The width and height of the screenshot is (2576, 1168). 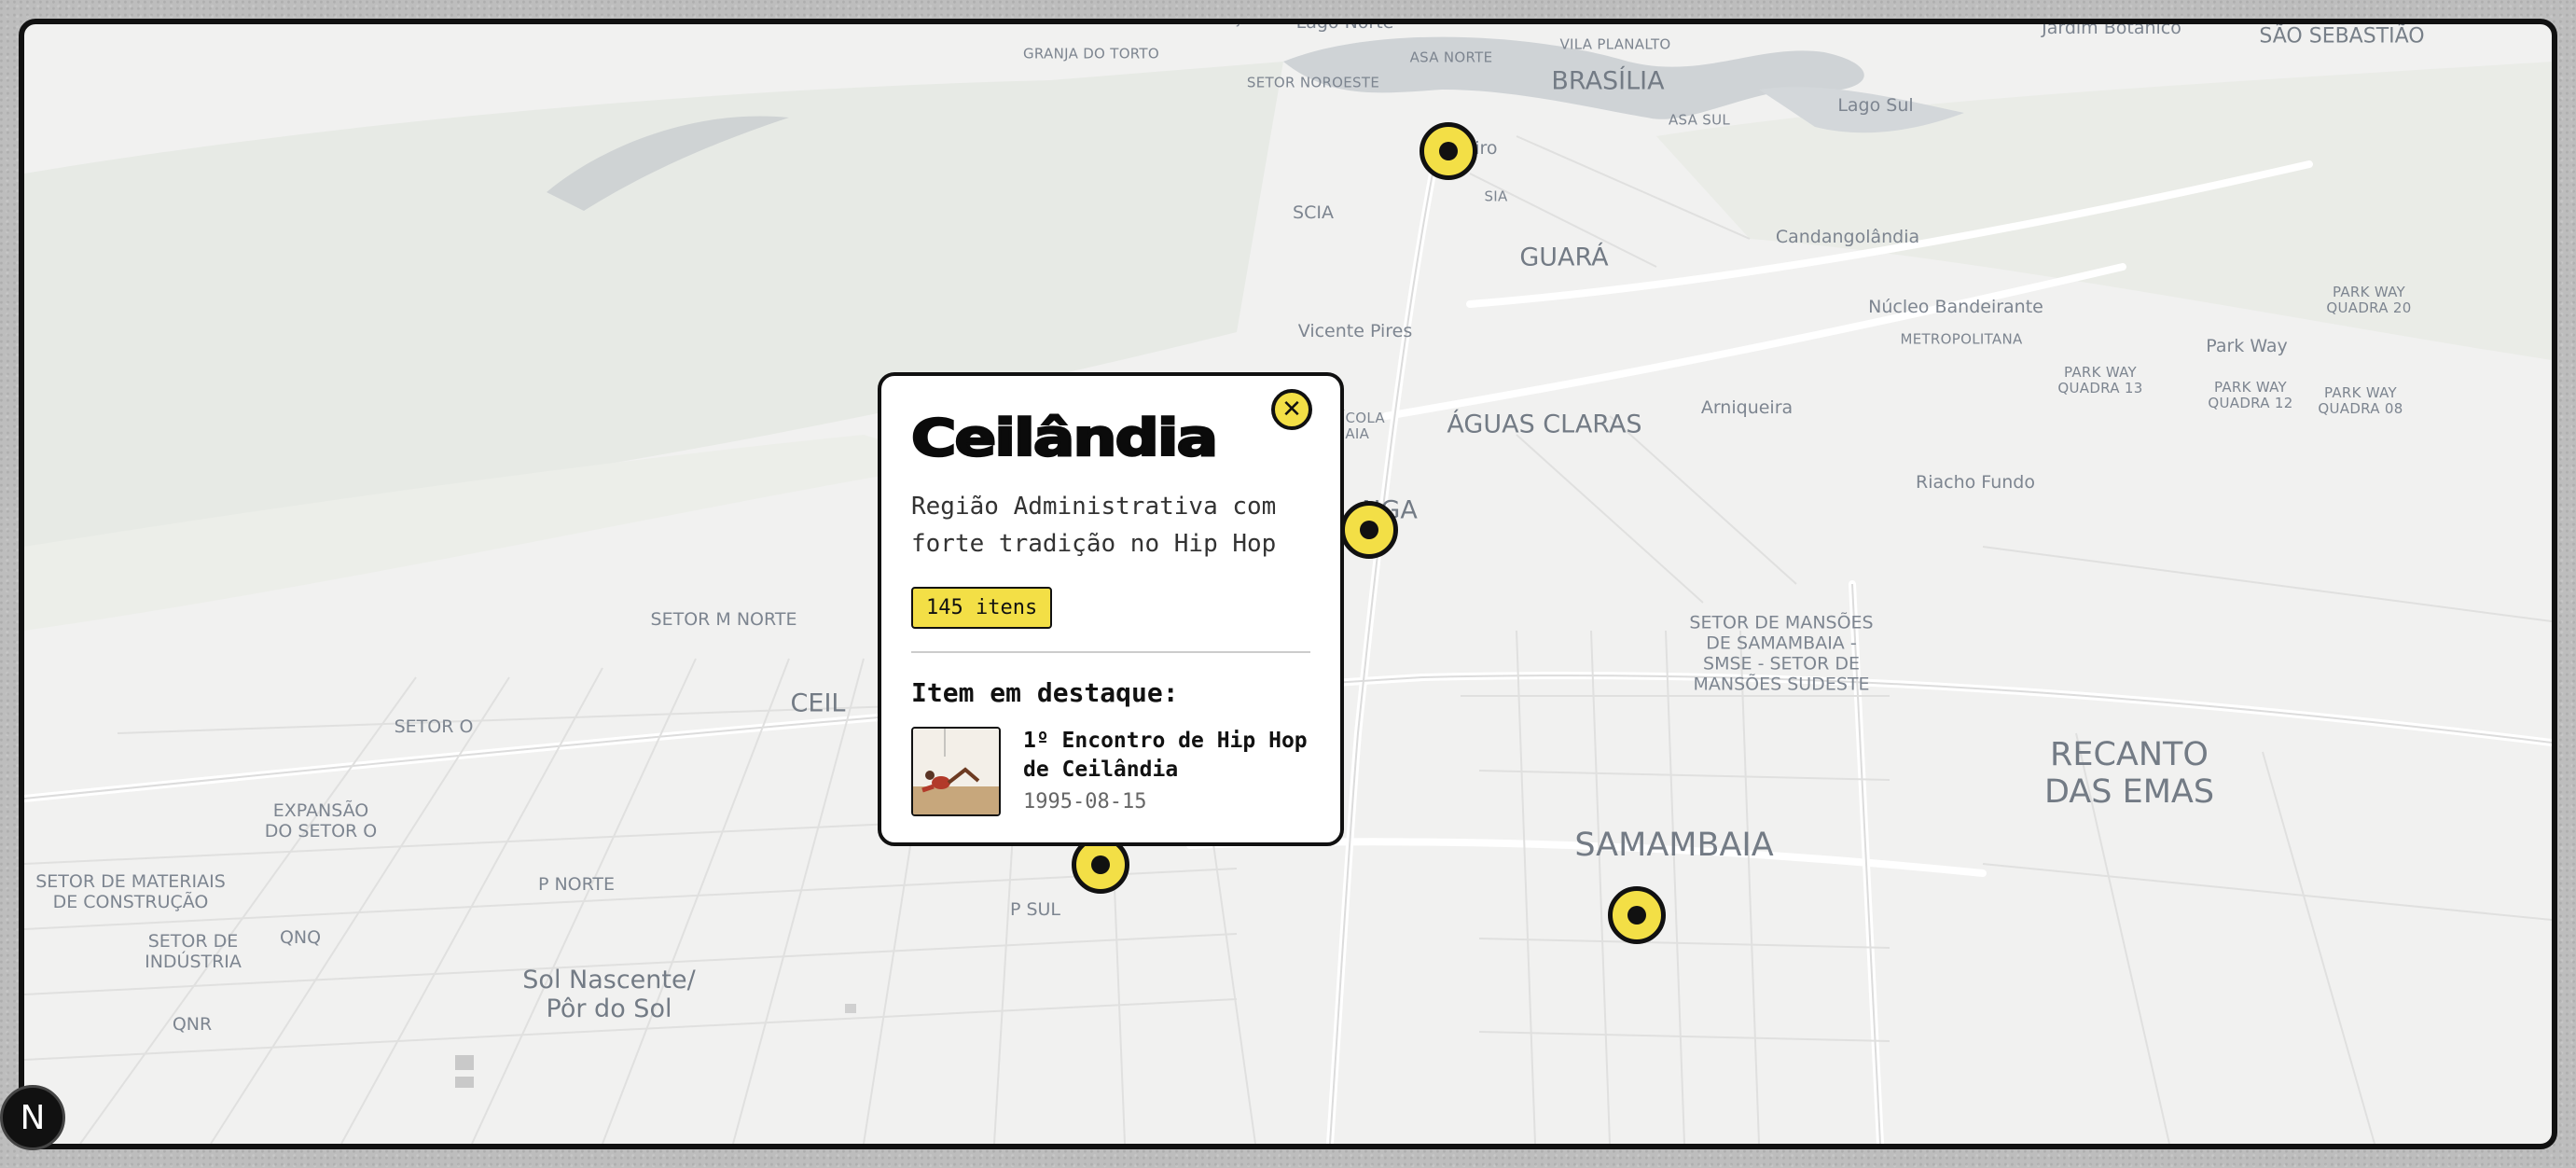 What do you see at coordinates (1045, 692) in the screenshot?
I see `featured-heading: Item em destaque:` at bounding box center [1045, 692].